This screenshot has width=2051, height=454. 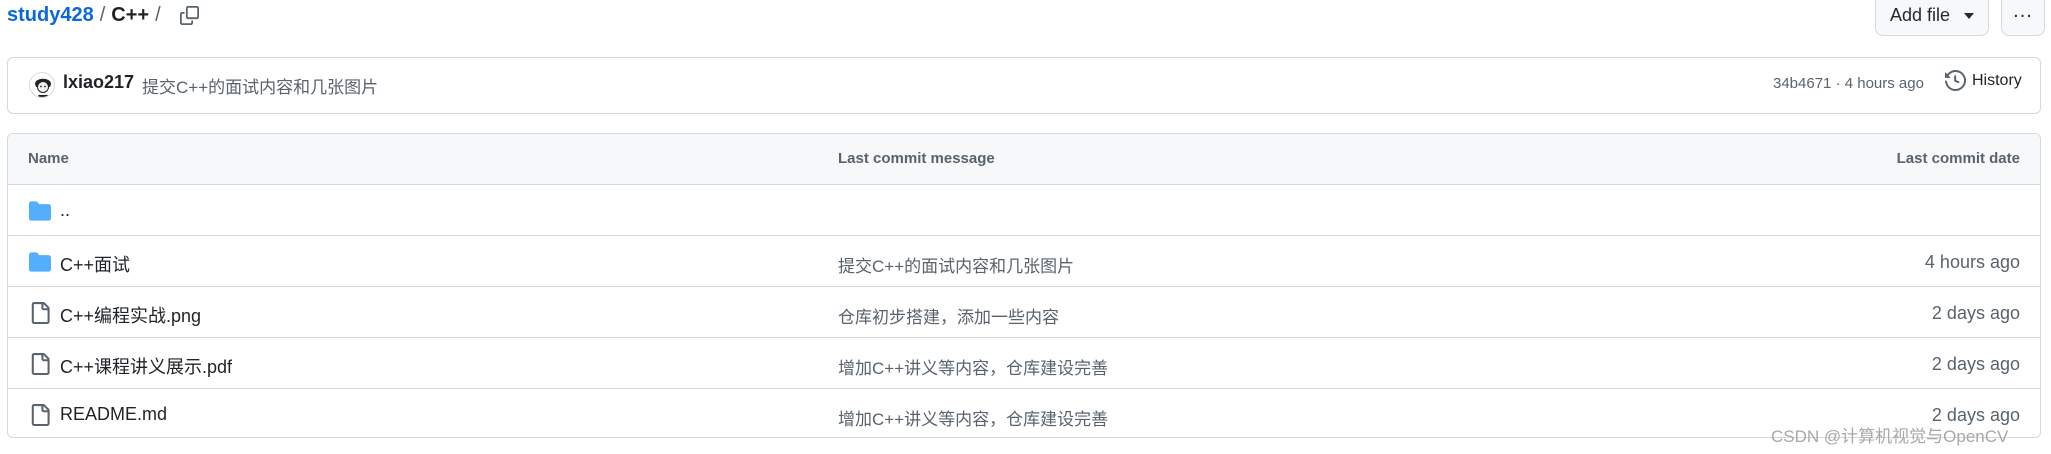 What do you see at coordinates (1920, 14) in the screenshot?
I see `add-file-label: Add file` at bounding box center [1920, 14].